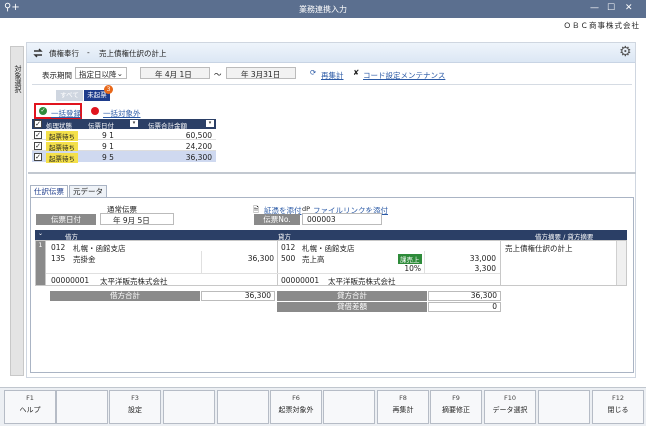 This screenshot has height=426, width=646. I want to click on period-select: 指定日以降 ⌄, so click(101, 73).